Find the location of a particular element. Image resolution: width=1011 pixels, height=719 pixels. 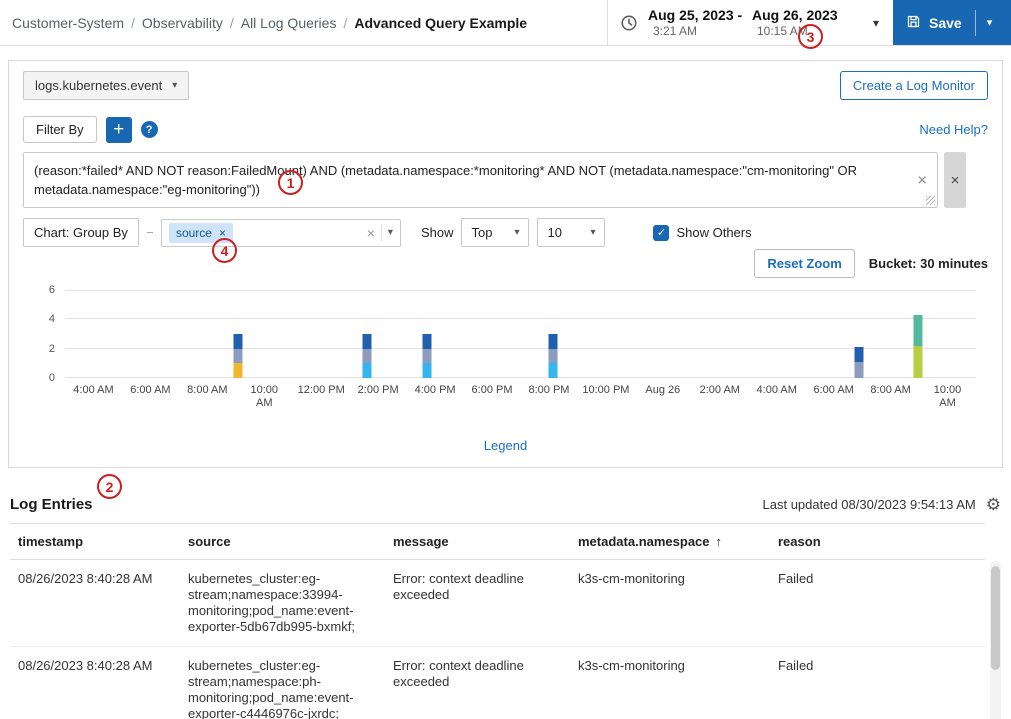

chart-x-tick-label: 2:00 PM is located at coordinates (378, 390).